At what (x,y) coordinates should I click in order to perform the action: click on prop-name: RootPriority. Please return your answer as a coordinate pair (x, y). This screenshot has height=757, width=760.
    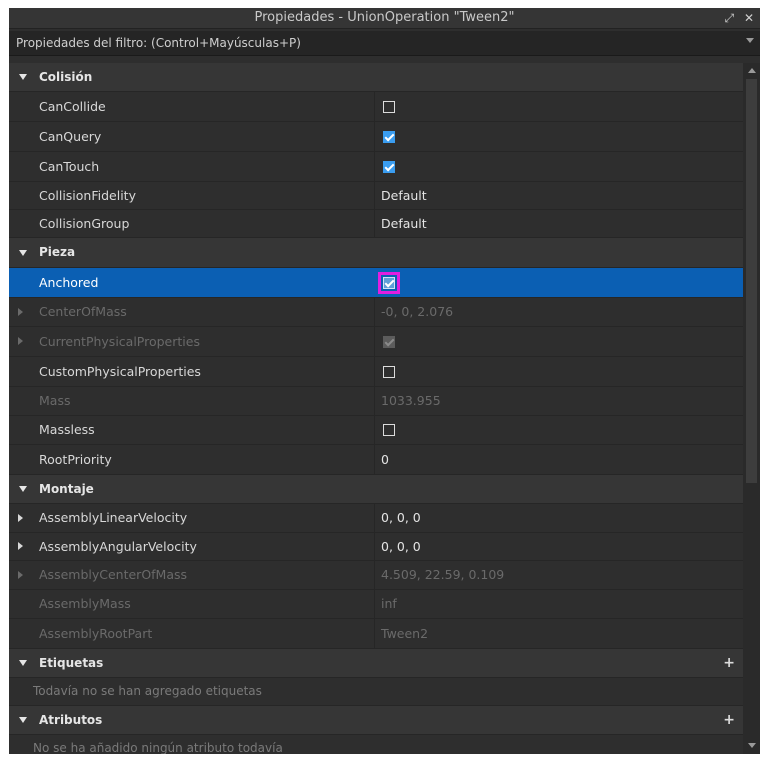
    Looking at the image, I should click on (75, 459).